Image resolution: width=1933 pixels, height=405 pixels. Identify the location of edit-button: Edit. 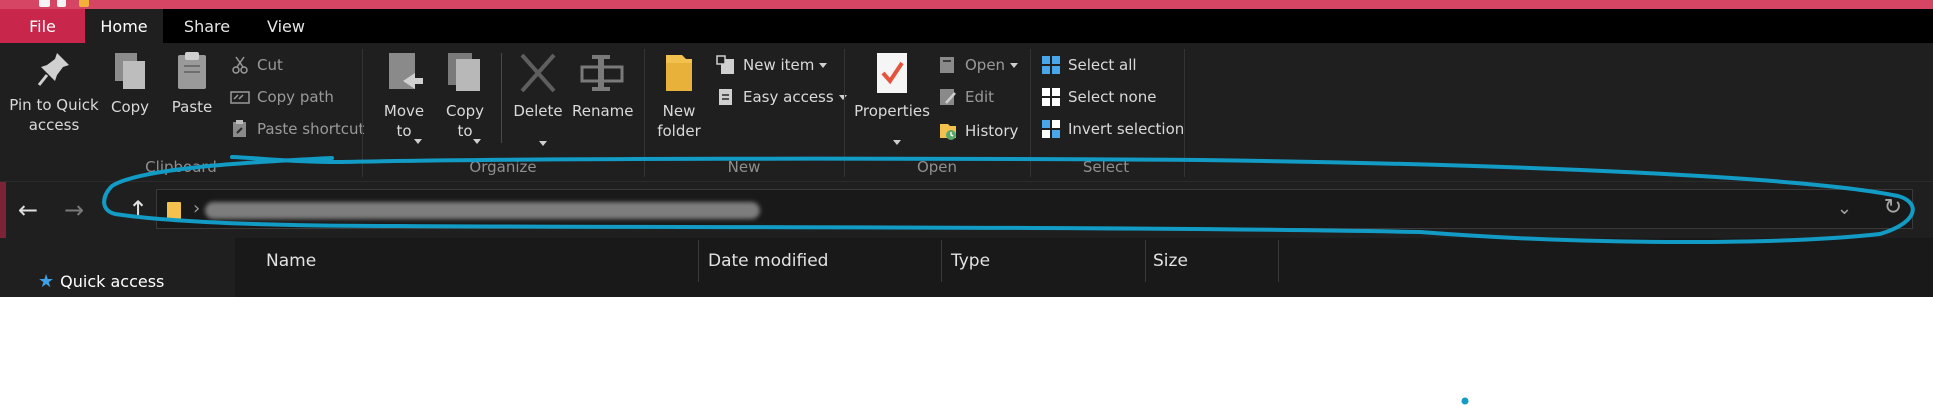
(966, 97).